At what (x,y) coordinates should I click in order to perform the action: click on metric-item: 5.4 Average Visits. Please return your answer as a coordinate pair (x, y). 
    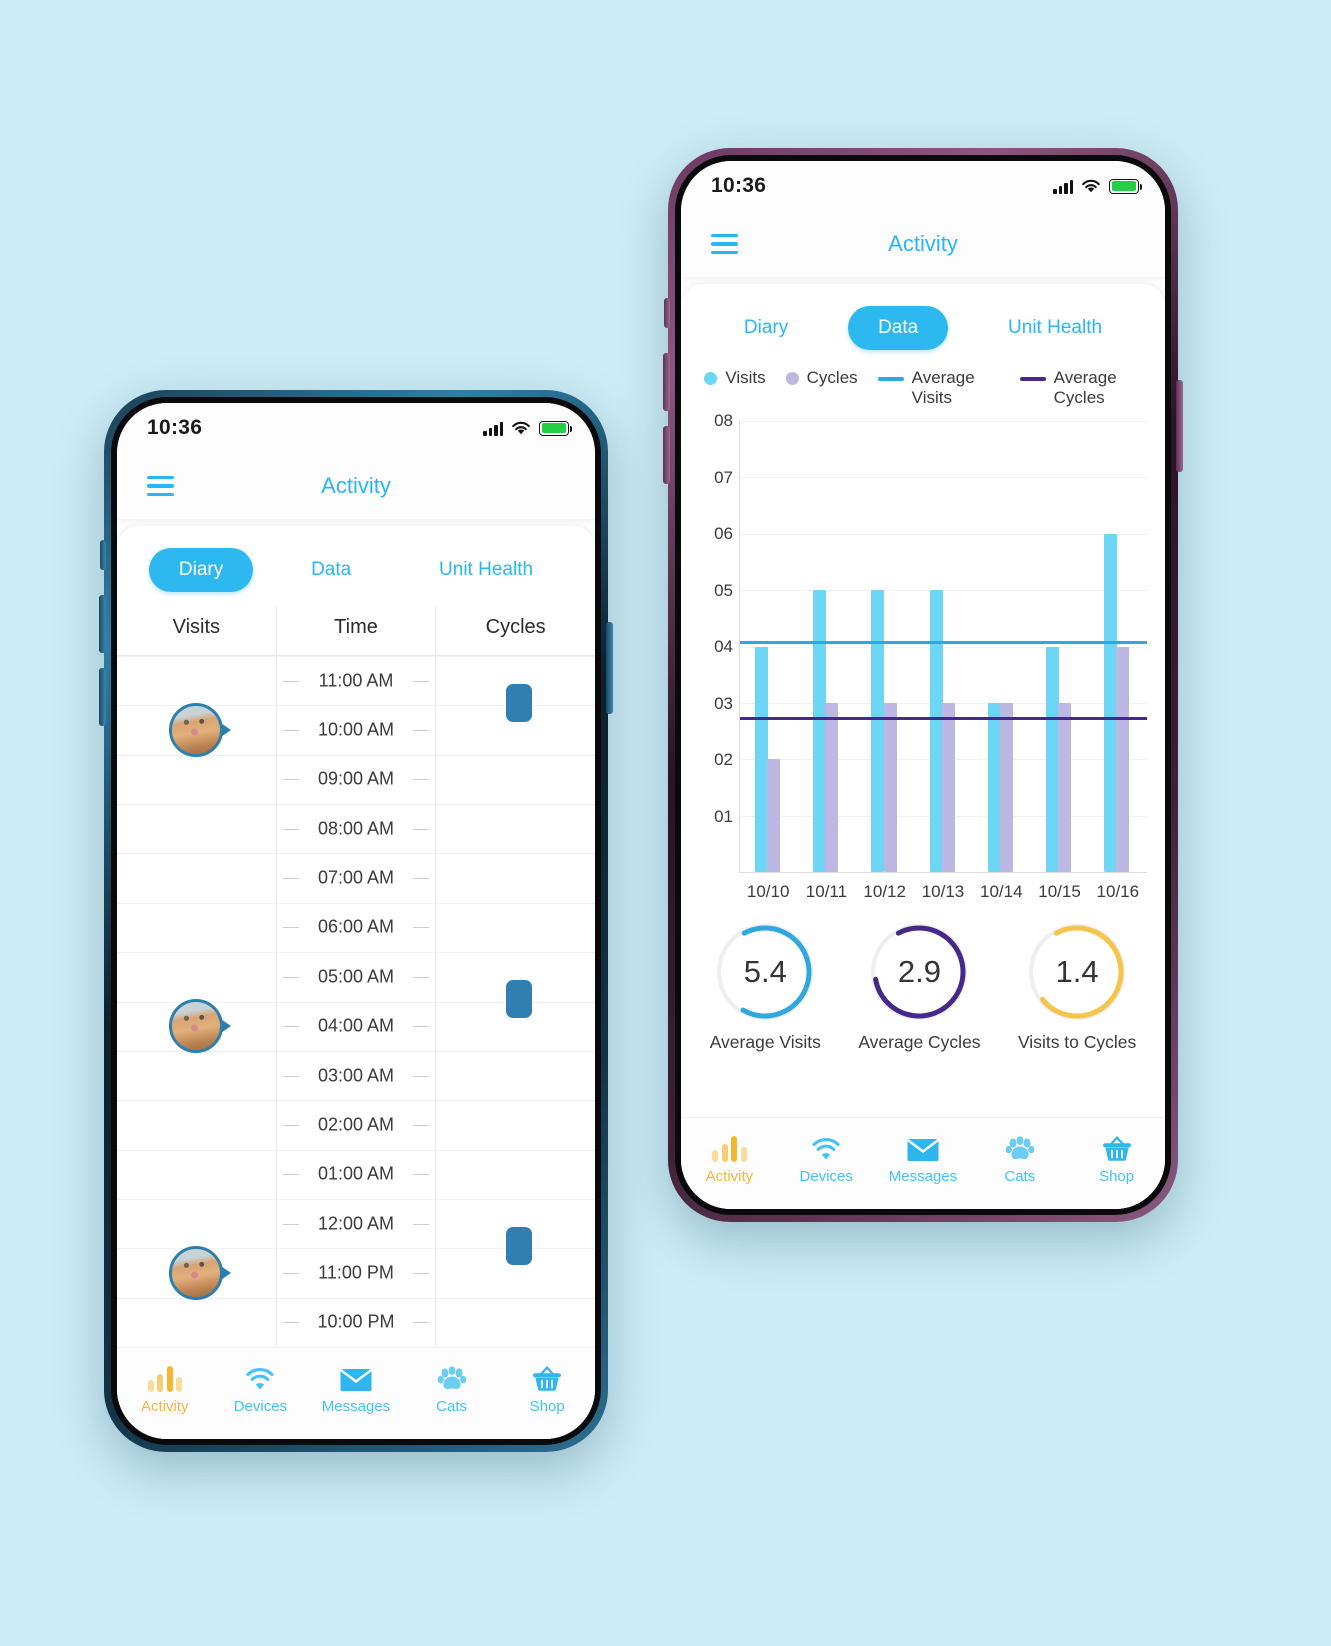
    Looking at the image, I should click on (765, 988).